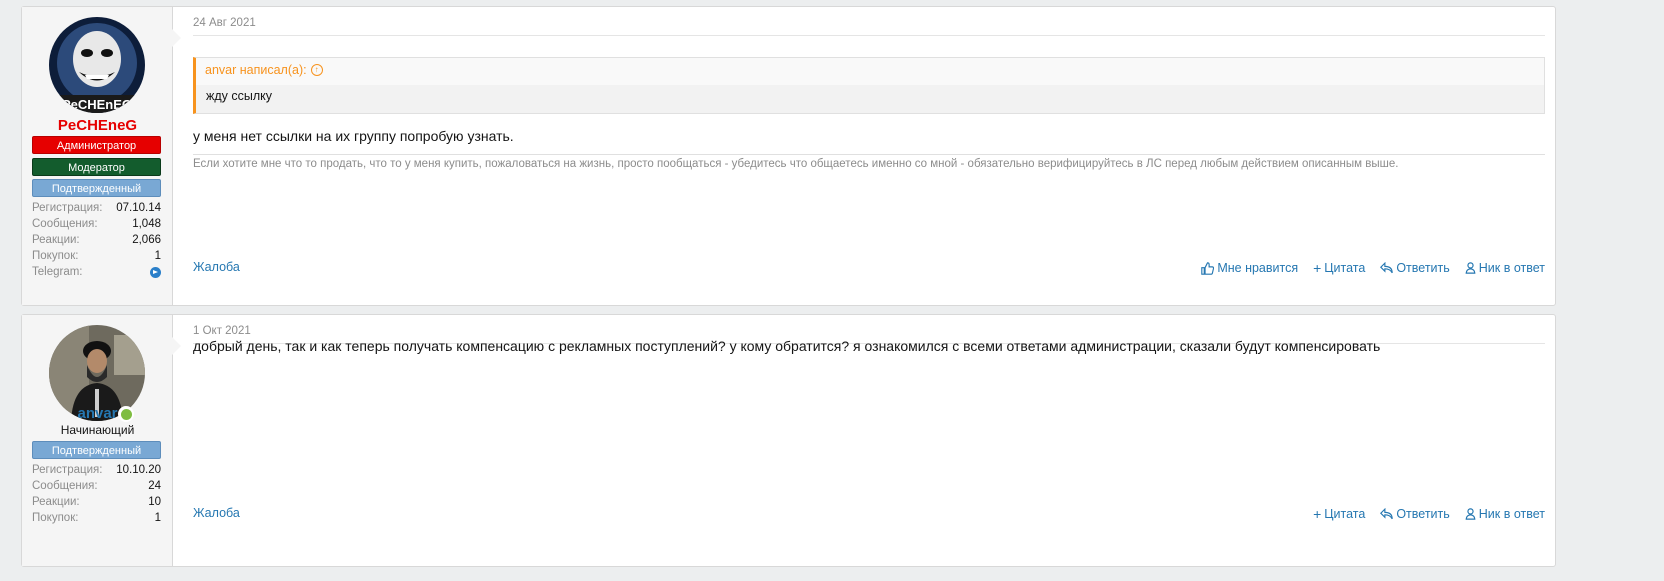  I want to click on like-button: Мне нравится, so click(1249, 268).